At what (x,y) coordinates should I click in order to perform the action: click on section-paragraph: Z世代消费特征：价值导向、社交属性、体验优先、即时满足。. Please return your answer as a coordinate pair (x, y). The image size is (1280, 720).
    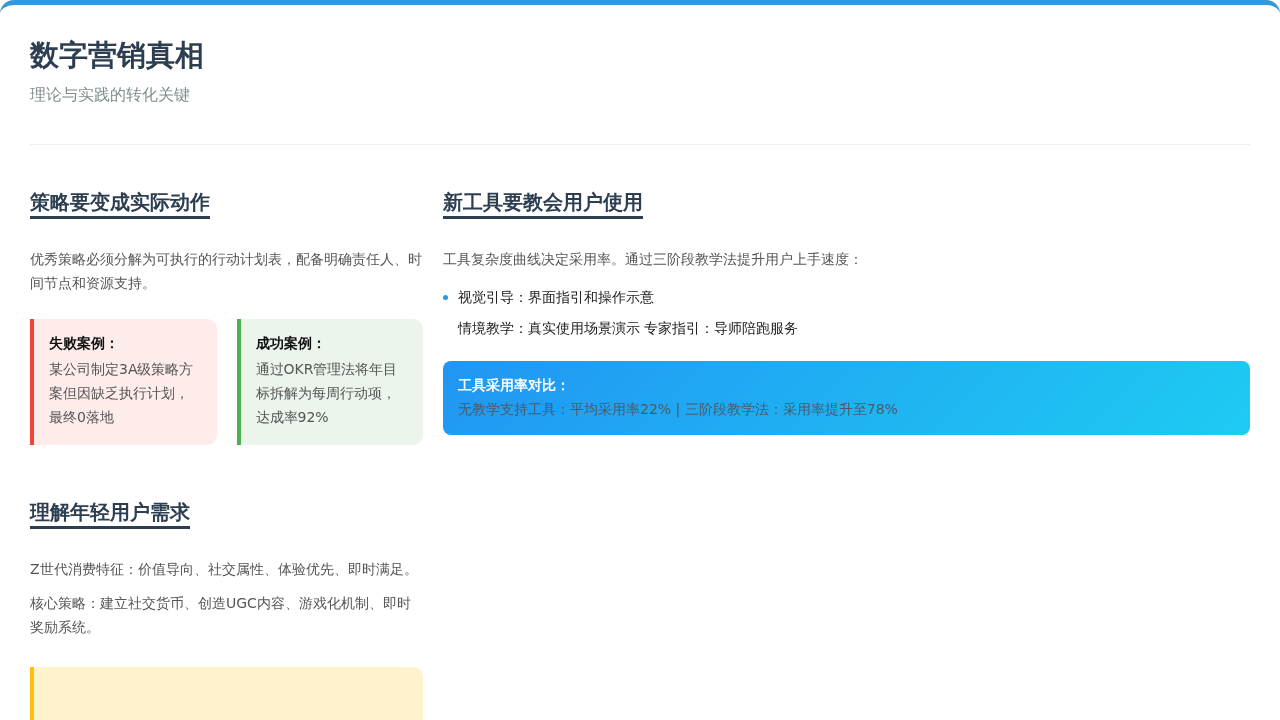
    Looking at the image, I should click on (224, 569).